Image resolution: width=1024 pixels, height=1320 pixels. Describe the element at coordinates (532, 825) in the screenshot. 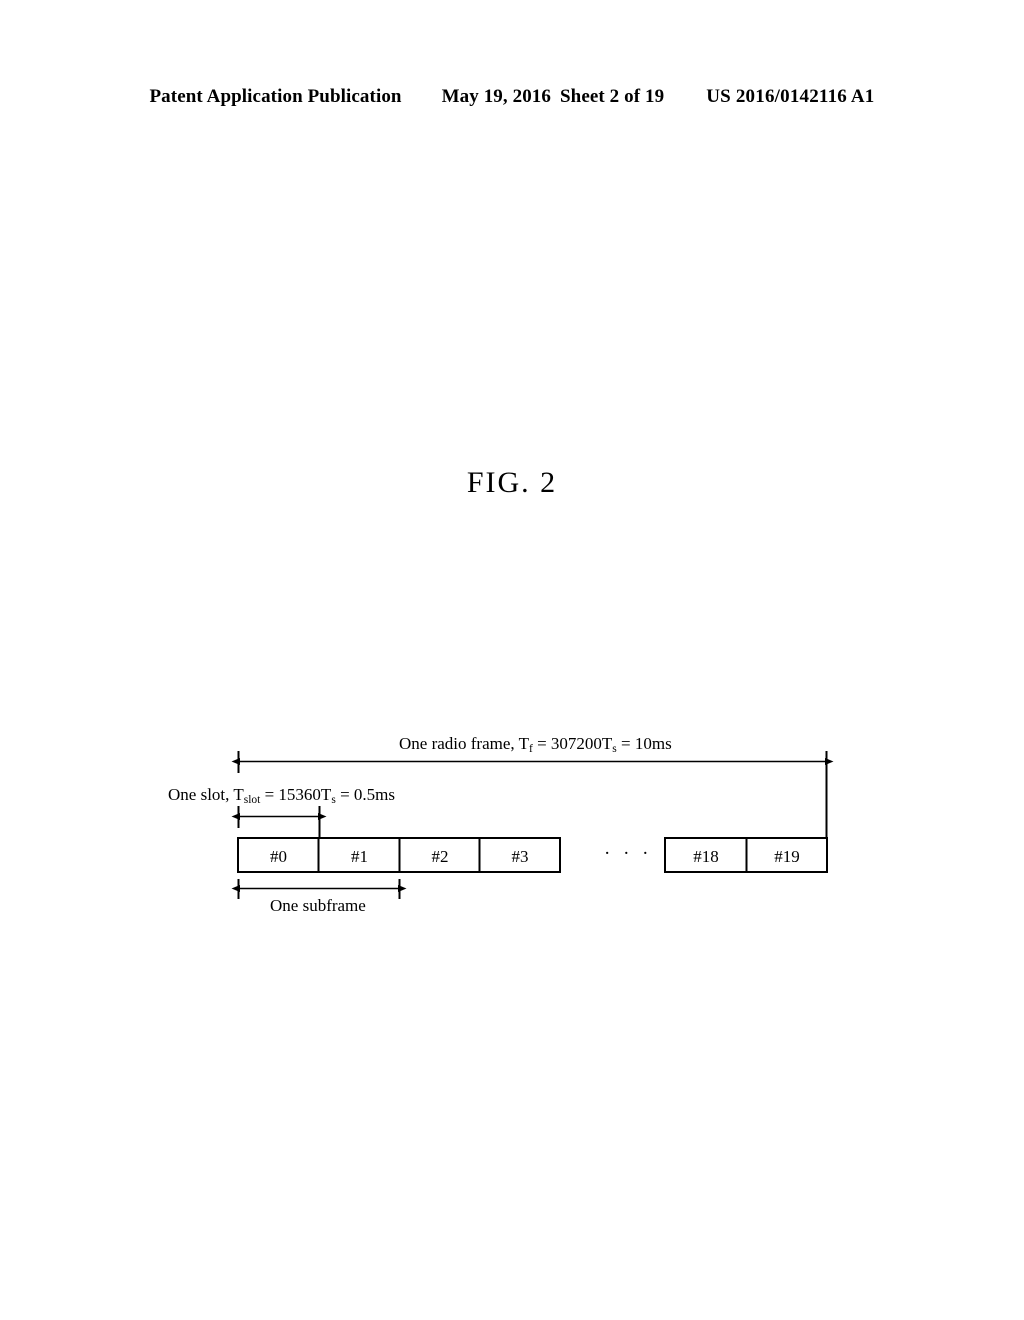

I see `diagram-vector-layer` at that location.